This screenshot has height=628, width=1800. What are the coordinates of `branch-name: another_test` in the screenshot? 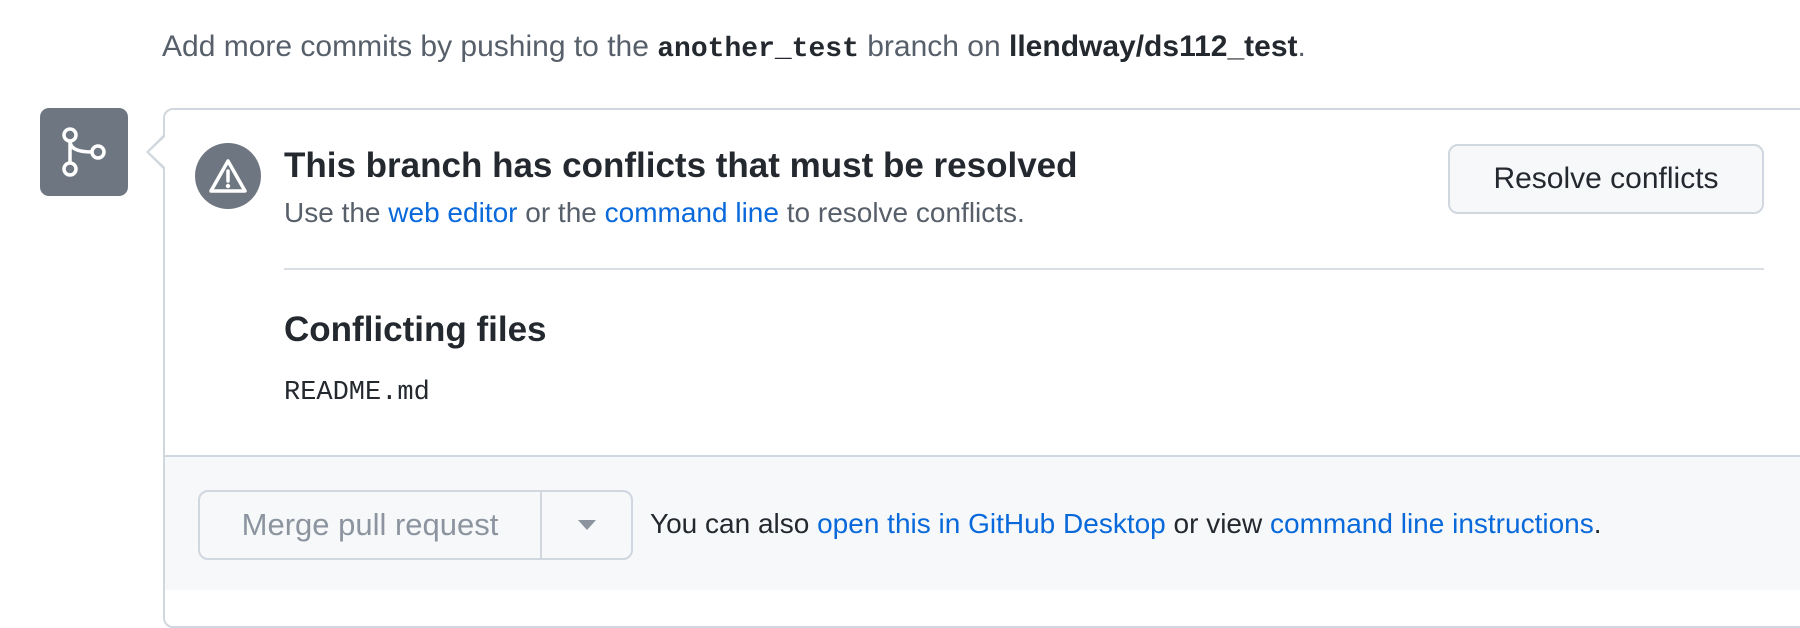 It's located at (758, 49).